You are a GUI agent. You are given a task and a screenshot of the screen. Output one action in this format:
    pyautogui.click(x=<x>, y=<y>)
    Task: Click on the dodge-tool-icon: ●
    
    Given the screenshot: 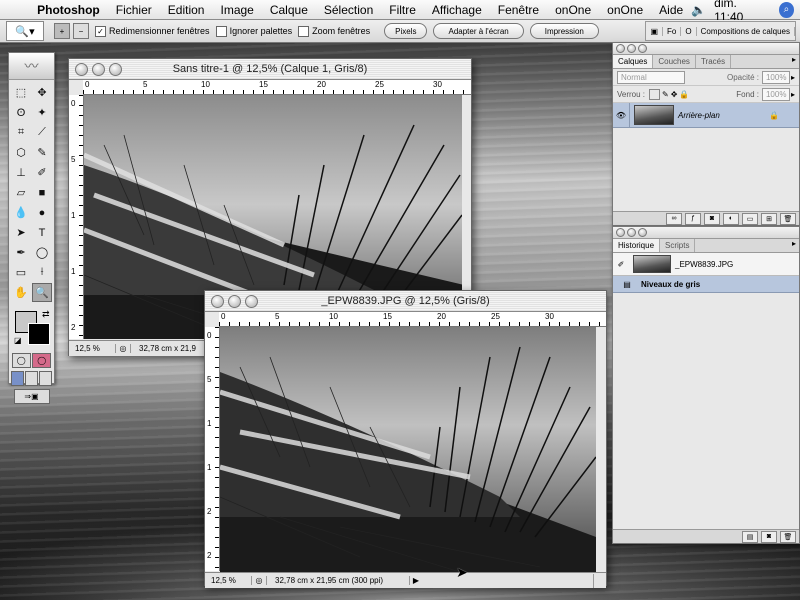 What is the action you would take?
    pyautogui.click(x=42, y=212)
    